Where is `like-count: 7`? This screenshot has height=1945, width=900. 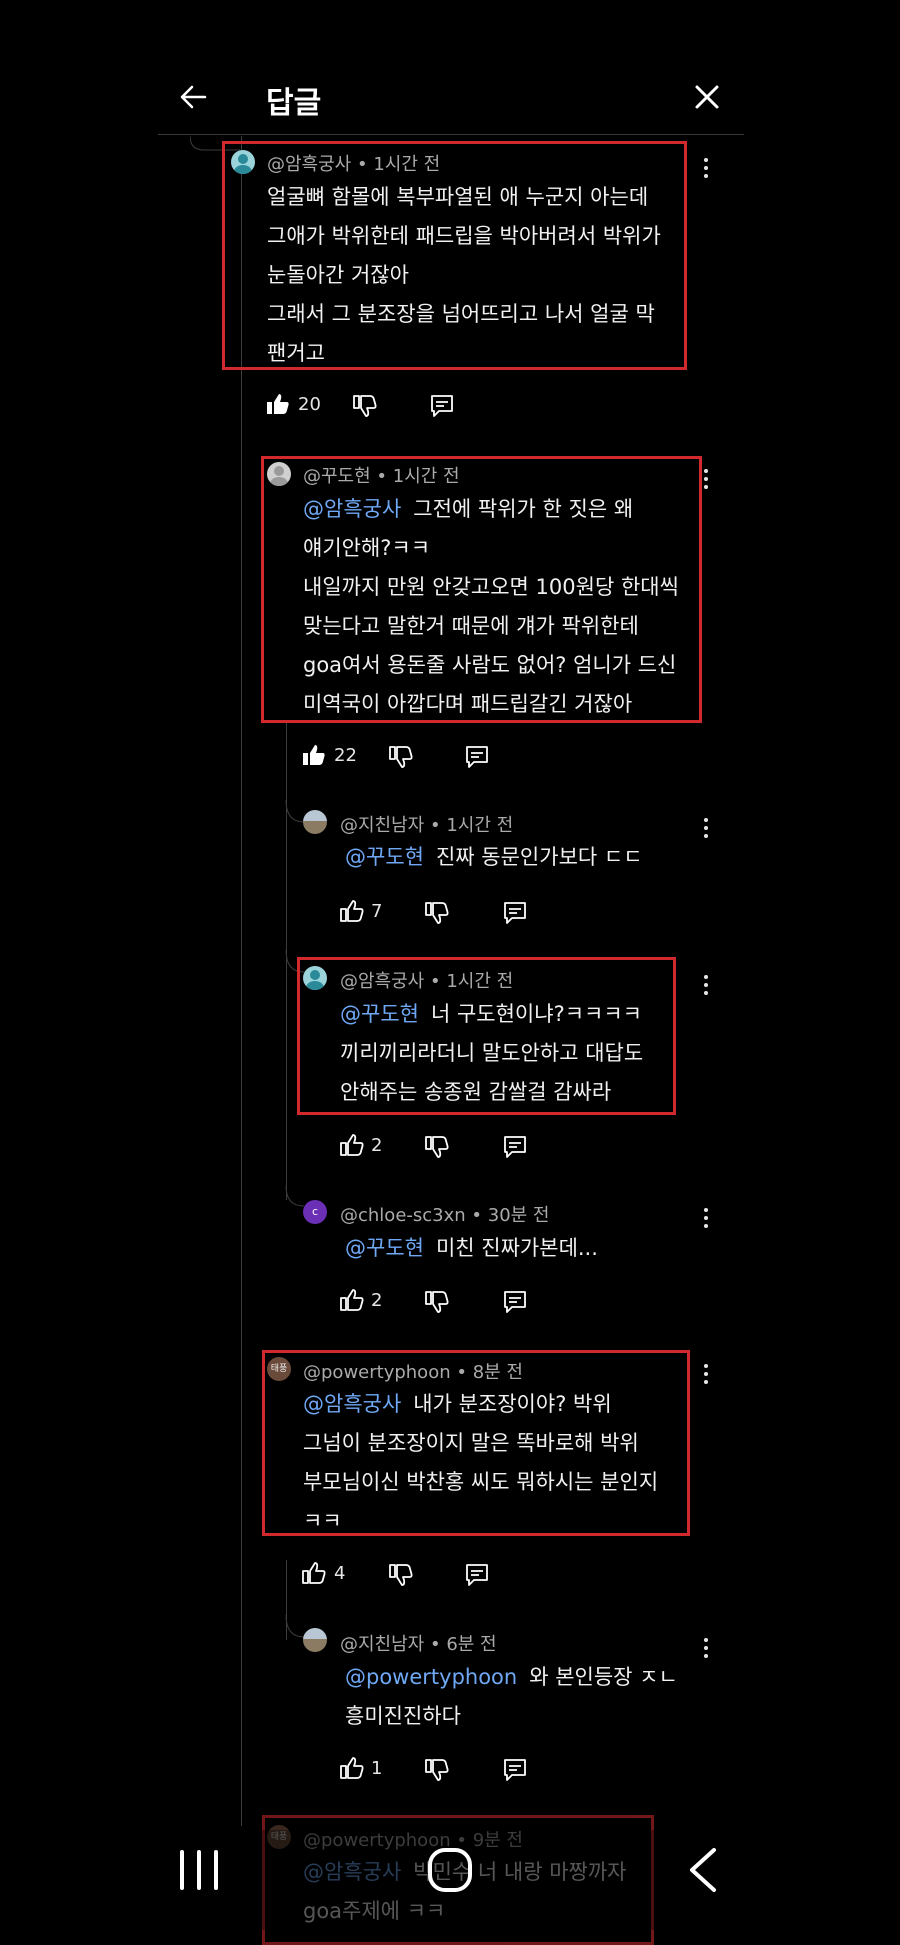 like-count: 7 is located at coordinates (377, 911).